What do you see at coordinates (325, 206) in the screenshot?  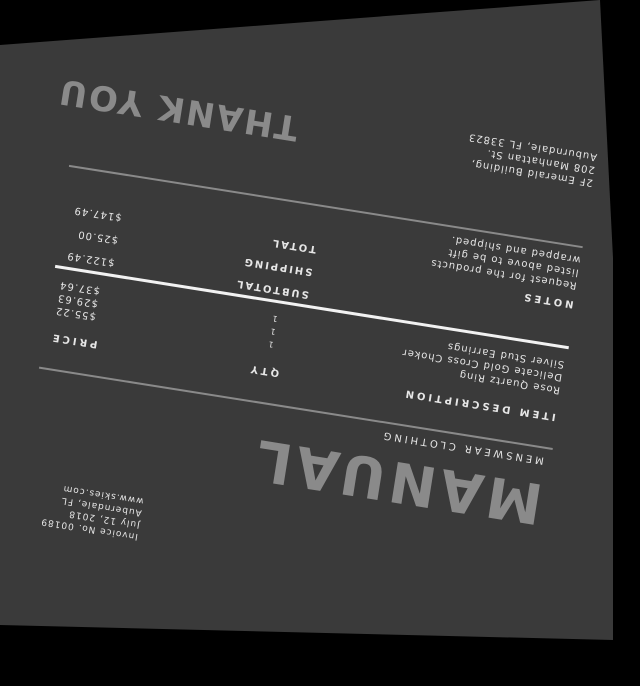 I see `divider-bottom` at bounding box center [325, 206].